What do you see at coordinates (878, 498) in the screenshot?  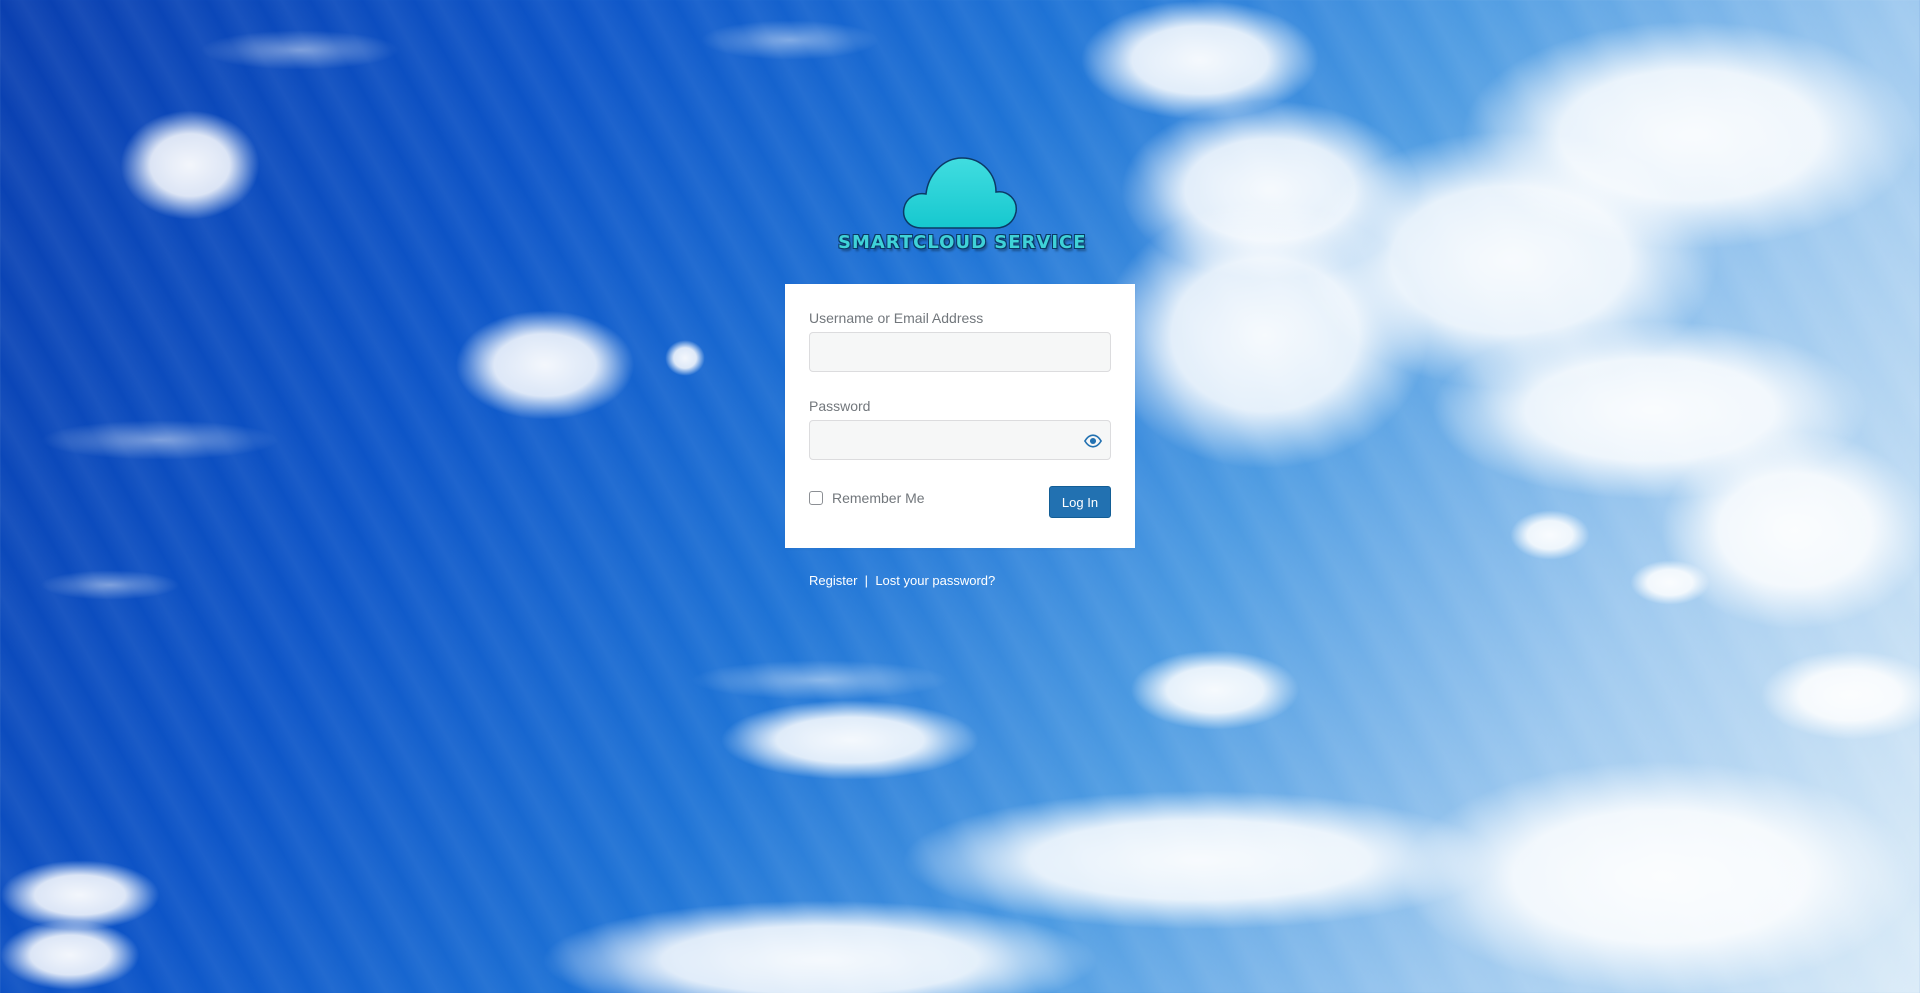 I see `remember-me-label: Remember Me` at bounding box center [878, 498].